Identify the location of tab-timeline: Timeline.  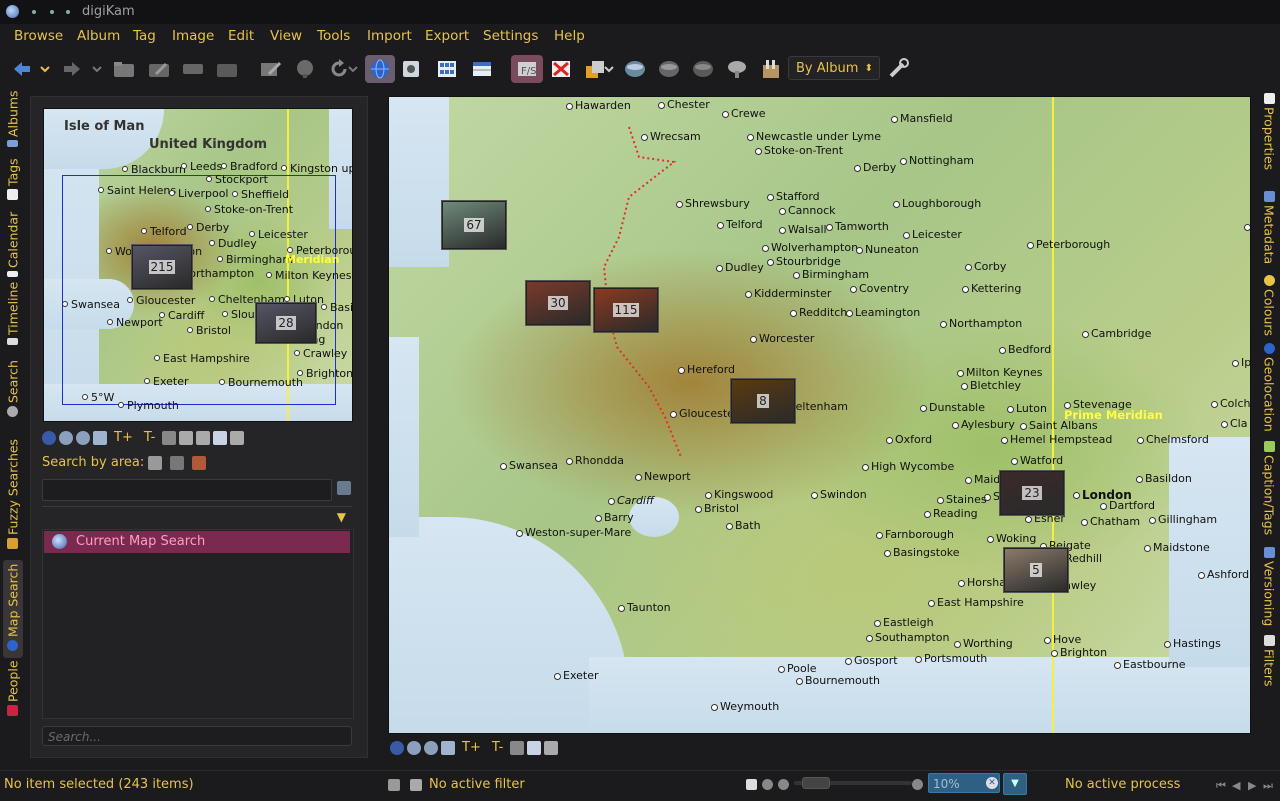
(13, 315).